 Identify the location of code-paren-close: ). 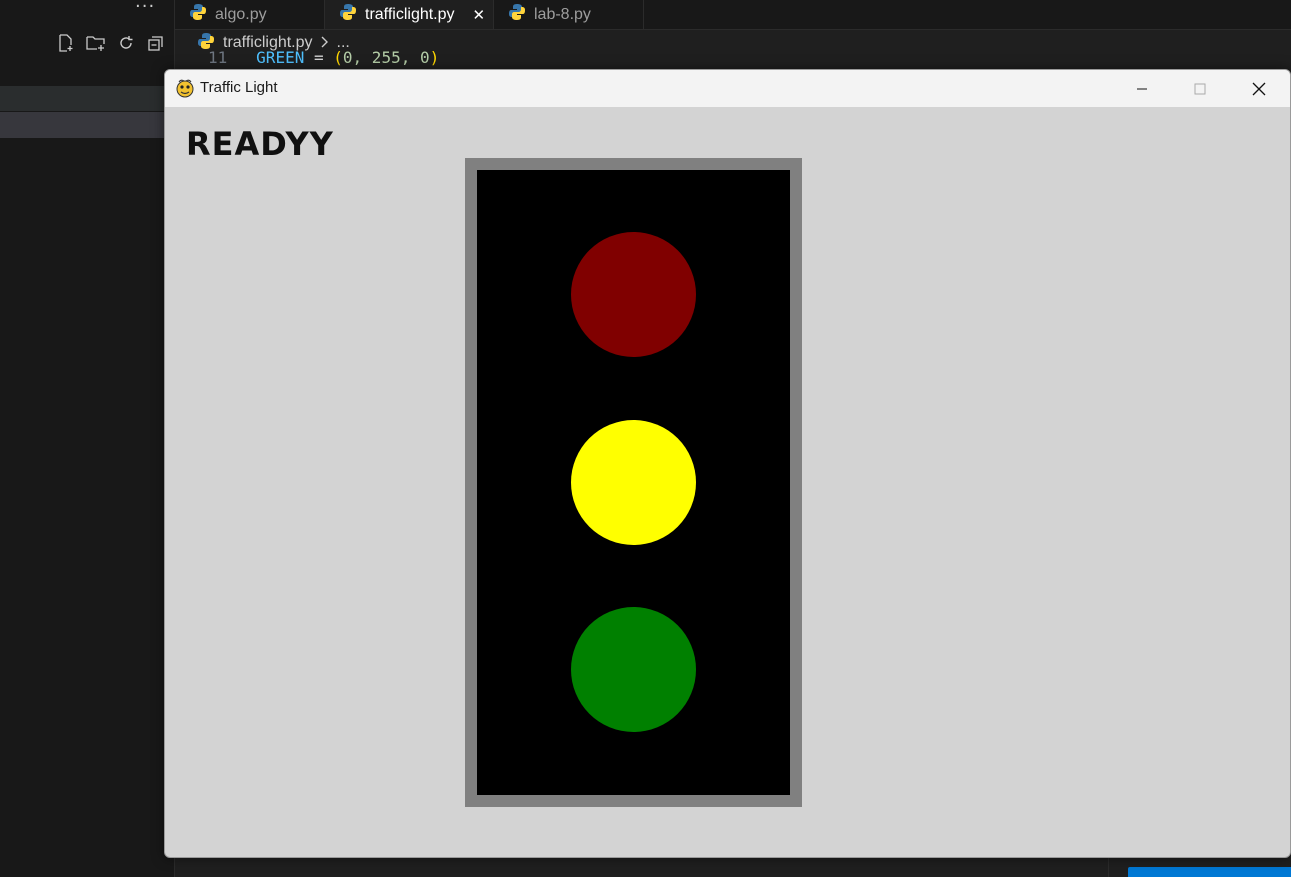
(434, 57).